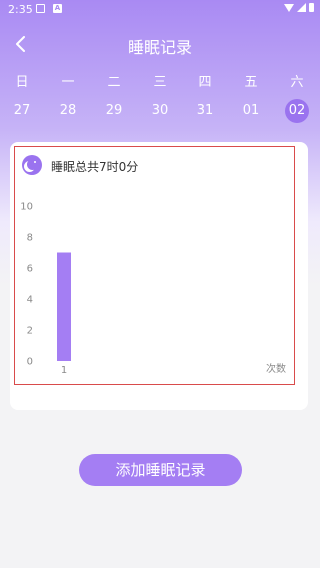 The height and width of the screenshot is (568, 320). What do you see at coordinates (297, 111) in the screenshot?
I see `date-item-selected: 02` at bounding box center [297, 111].